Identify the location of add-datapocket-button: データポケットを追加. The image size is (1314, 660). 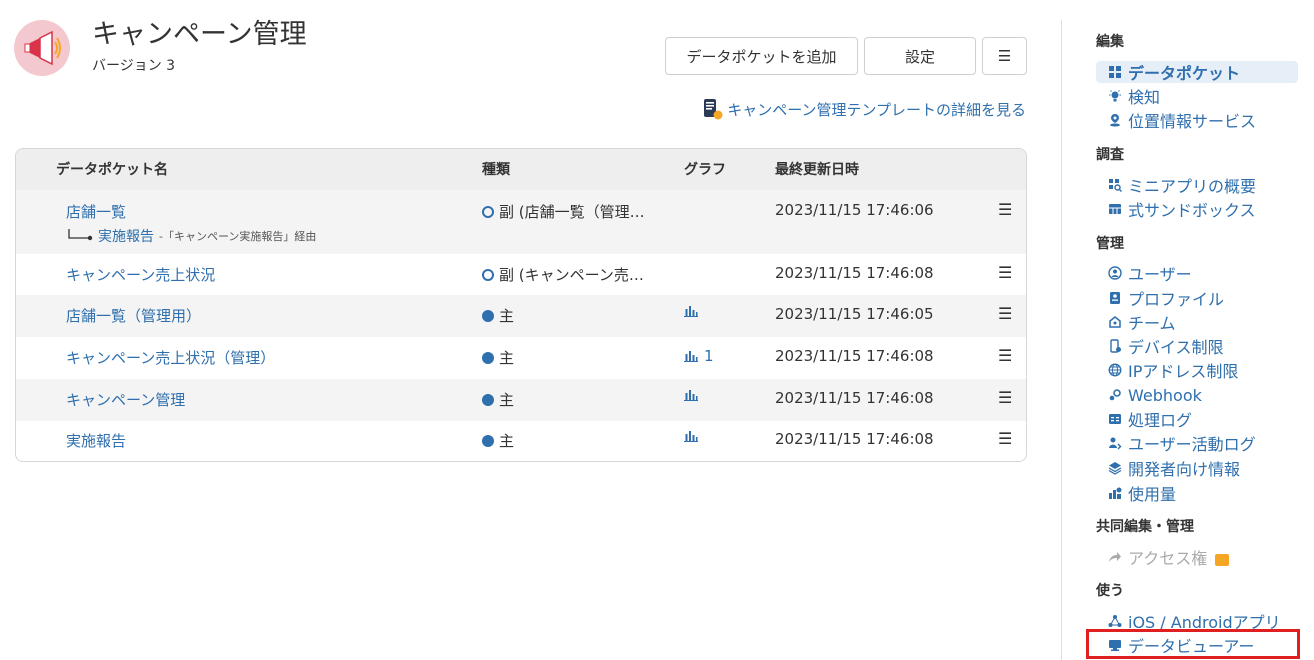
(761, 56).